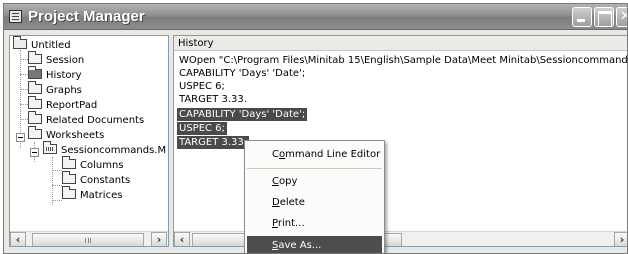  What do you see at coordinates (15, 16) in the screenshot?
I see `project-manager-icon` at bounding box center [15, 16].